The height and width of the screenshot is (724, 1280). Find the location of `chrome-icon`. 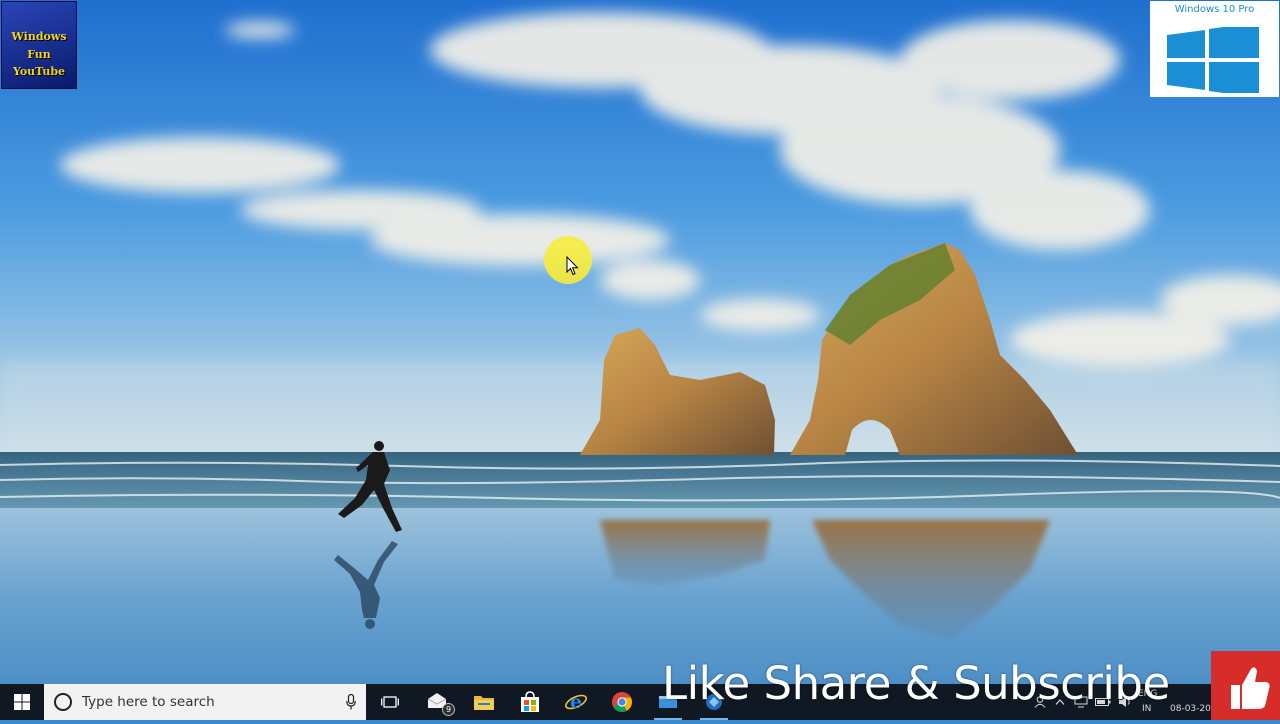

chrome-icon is located at coordinates (622, 702).